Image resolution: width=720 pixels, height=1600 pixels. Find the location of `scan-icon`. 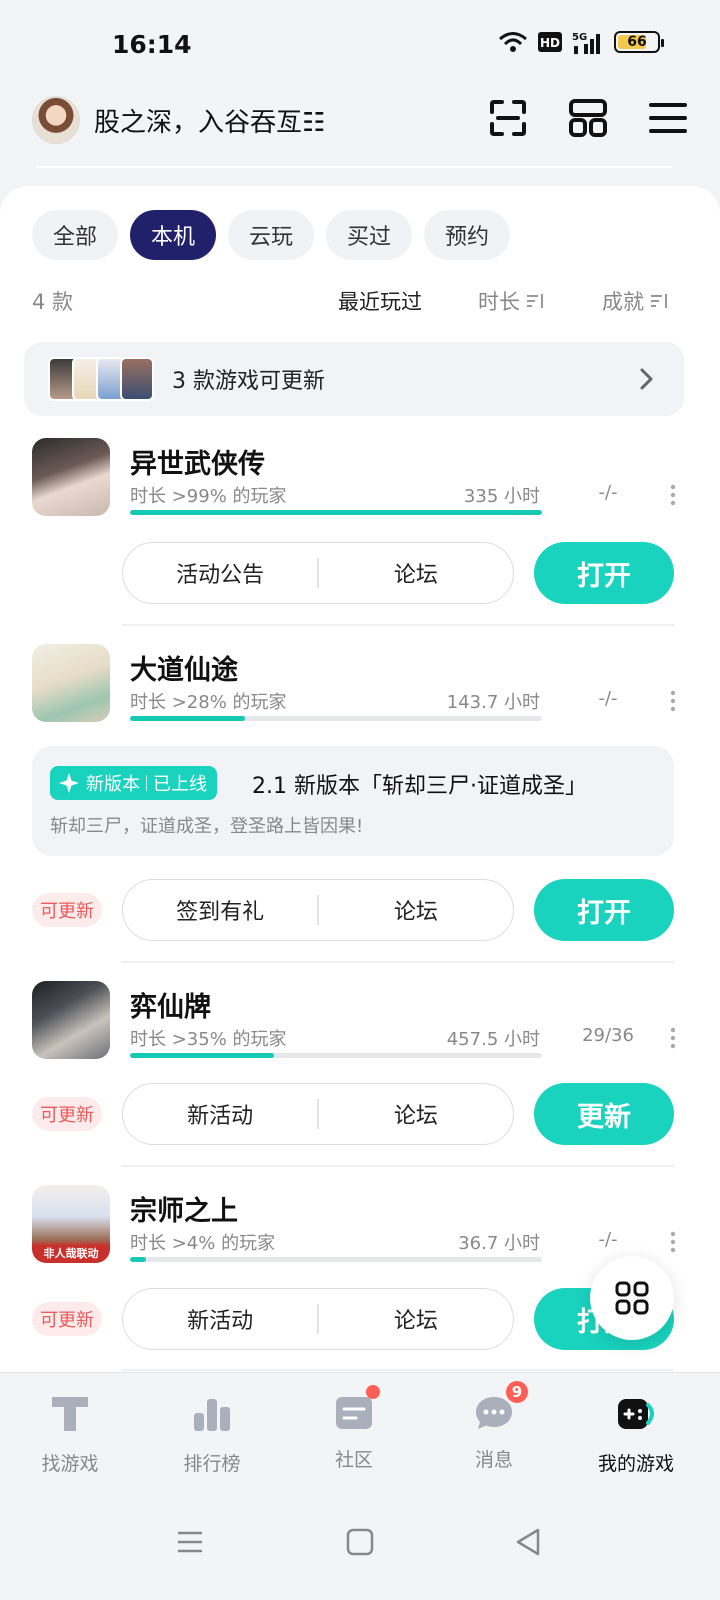

scan-icon is located at coordinates (508, 118).